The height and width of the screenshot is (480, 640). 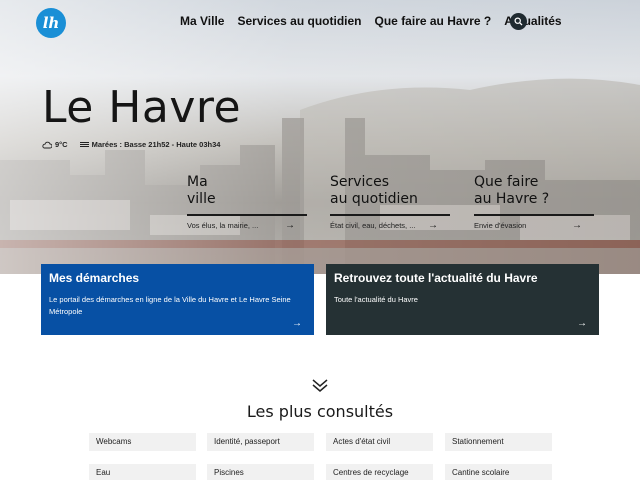 I want to click on quick-link-piscines: Piscines, so click(x=260, y=472).